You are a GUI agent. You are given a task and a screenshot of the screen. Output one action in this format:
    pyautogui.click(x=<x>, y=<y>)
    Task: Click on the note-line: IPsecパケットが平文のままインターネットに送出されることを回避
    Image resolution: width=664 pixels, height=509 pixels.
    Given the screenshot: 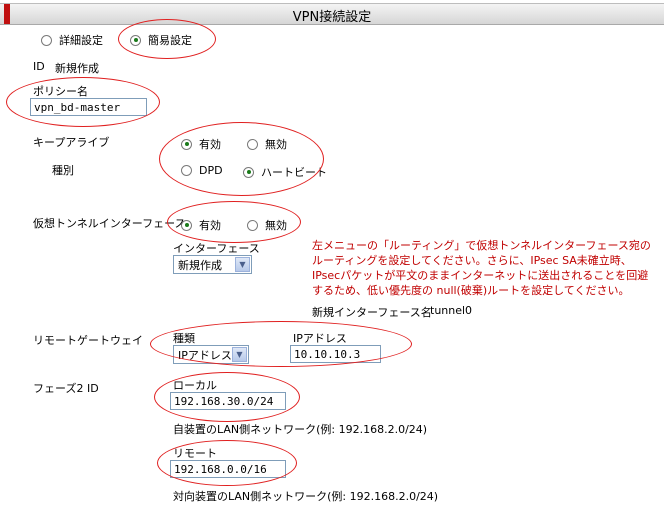 What is the action you would take?
    pyautogui.click(x=480, y=275)
    